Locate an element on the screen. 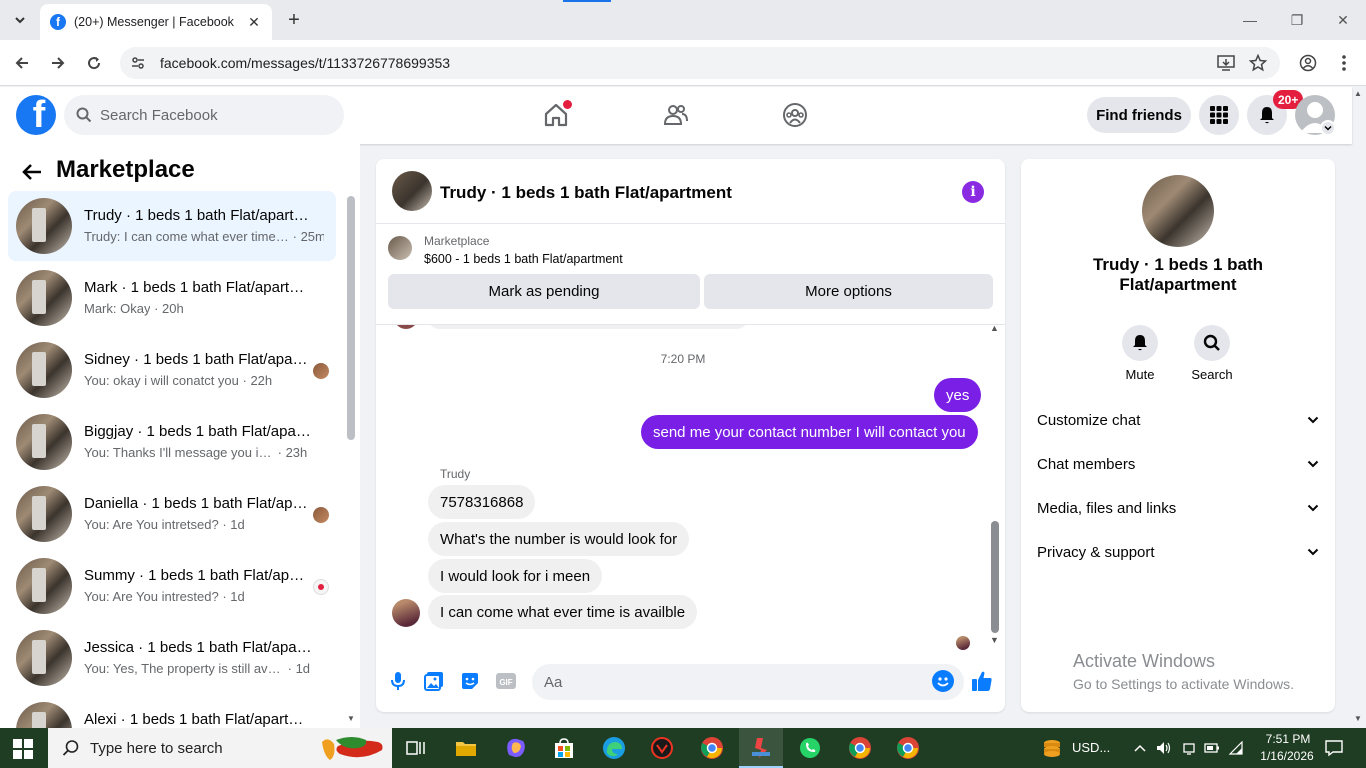 The height and width of the screenshot is (768, 1366). back-arrow-icon is located at coordinates (32, 172).